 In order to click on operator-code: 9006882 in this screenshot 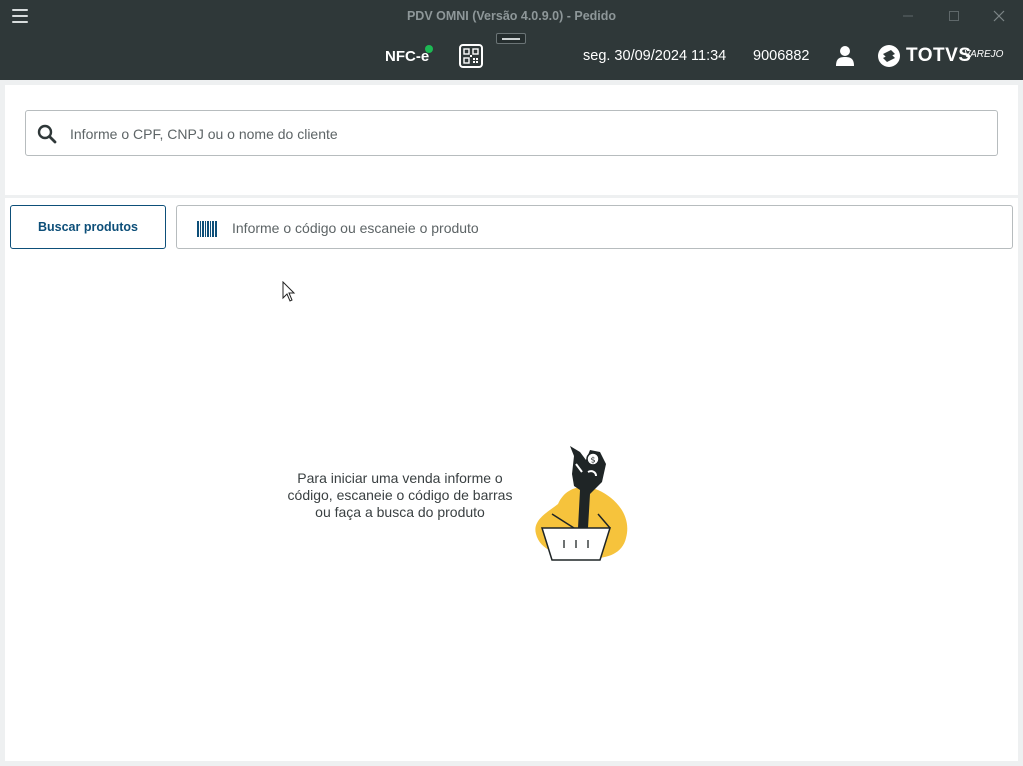, I will do `click(781, 56)`.